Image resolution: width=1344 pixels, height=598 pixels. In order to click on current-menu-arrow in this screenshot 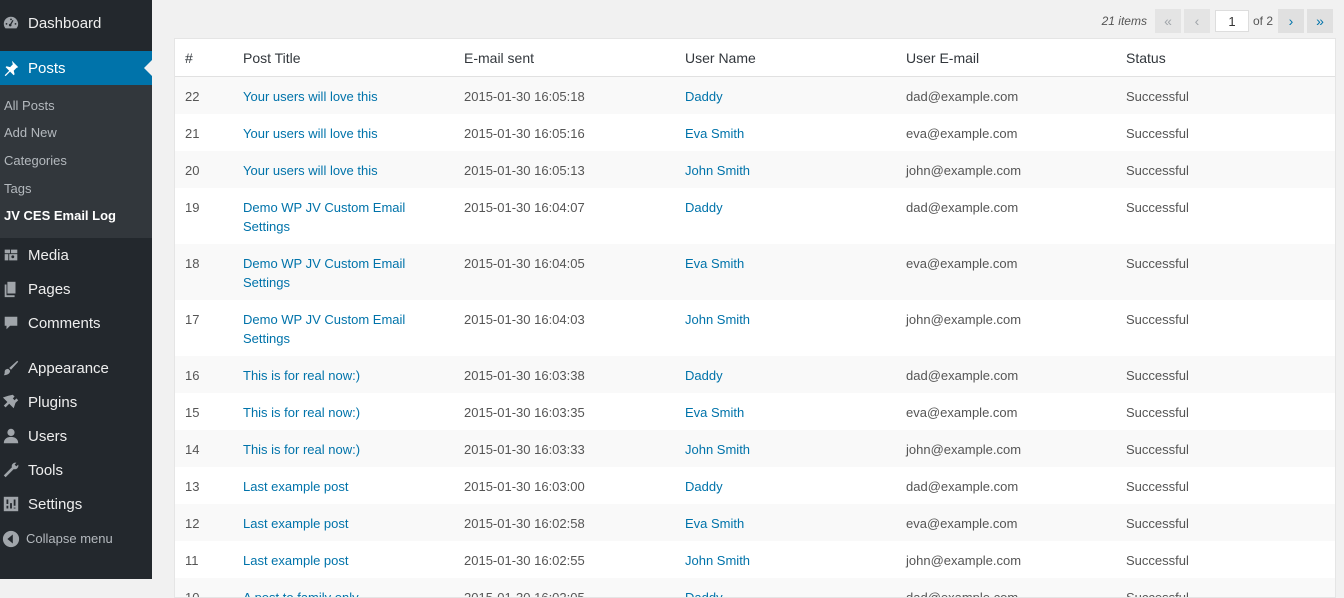, I will do `click(148, 68)`.